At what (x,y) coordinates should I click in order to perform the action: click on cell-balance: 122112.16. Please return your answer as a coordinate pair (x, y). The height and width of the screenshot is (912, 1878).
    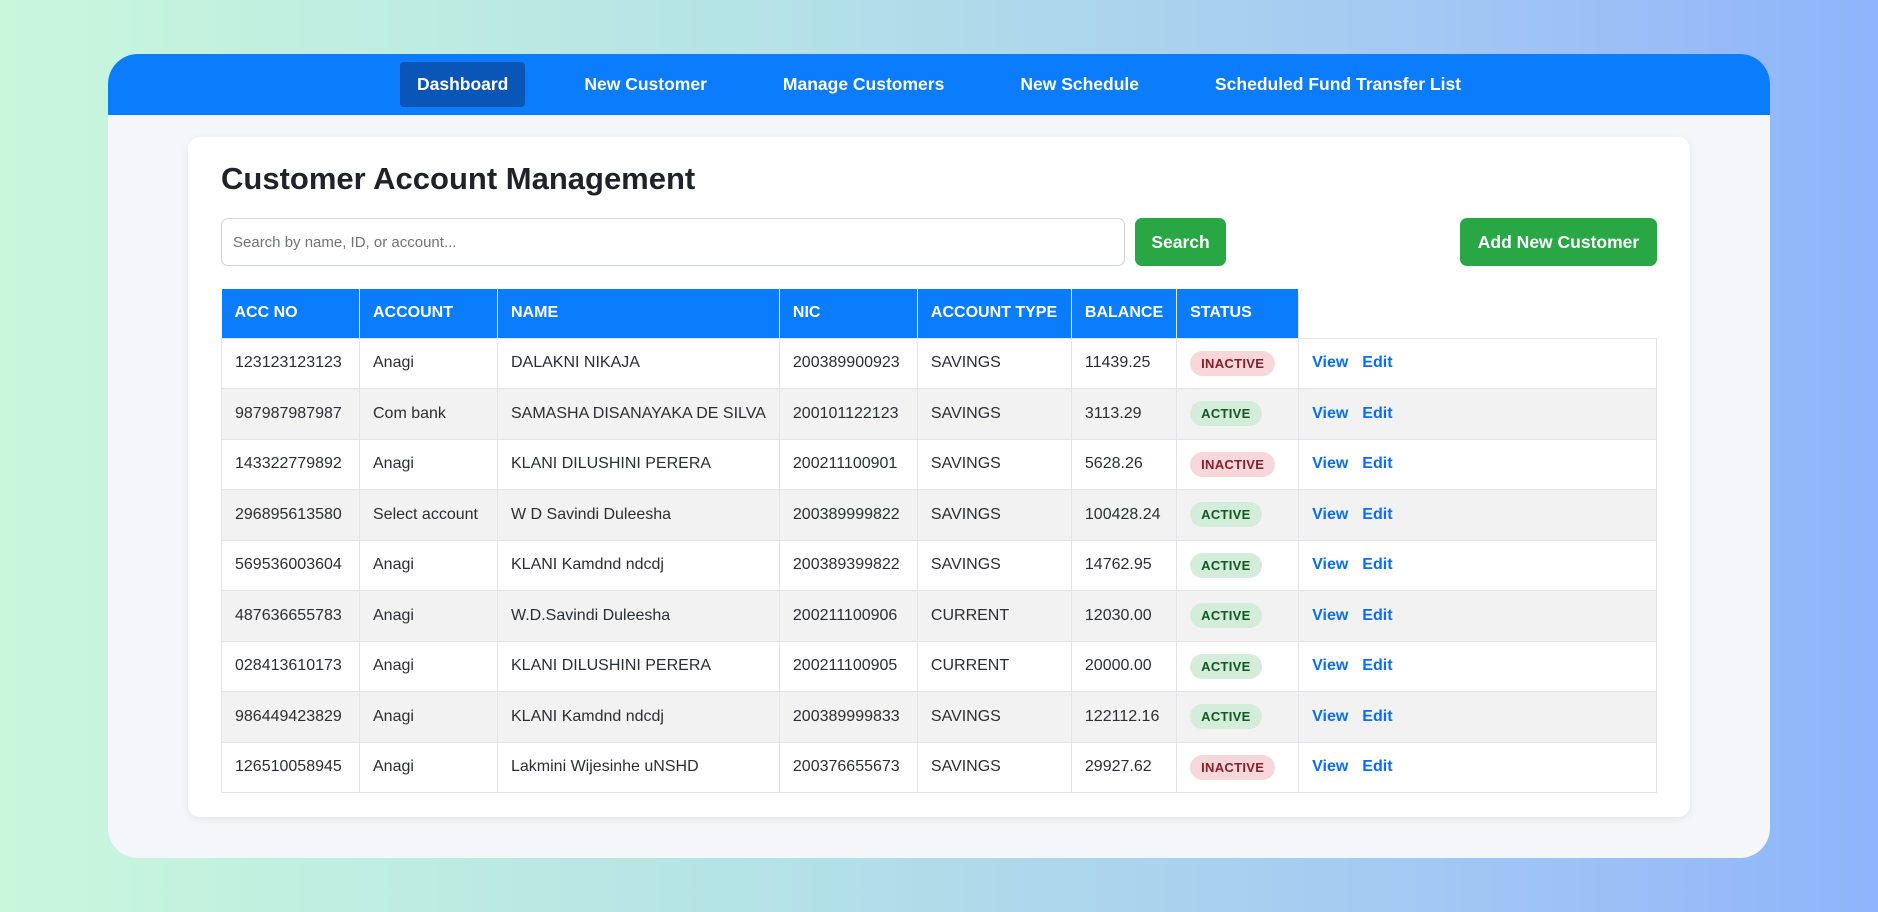
    Looking at the image, I should click on (1124, 717).